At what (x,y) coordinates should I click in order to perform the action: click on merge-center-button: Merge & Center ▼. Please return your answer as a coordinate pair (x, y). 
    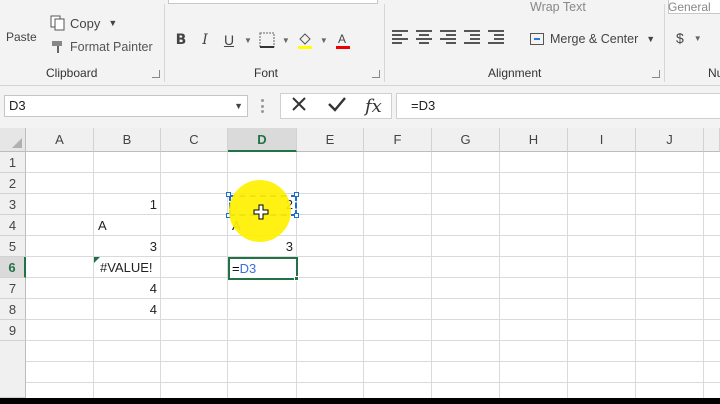
    Looking at the image, I should click on (592, 39).